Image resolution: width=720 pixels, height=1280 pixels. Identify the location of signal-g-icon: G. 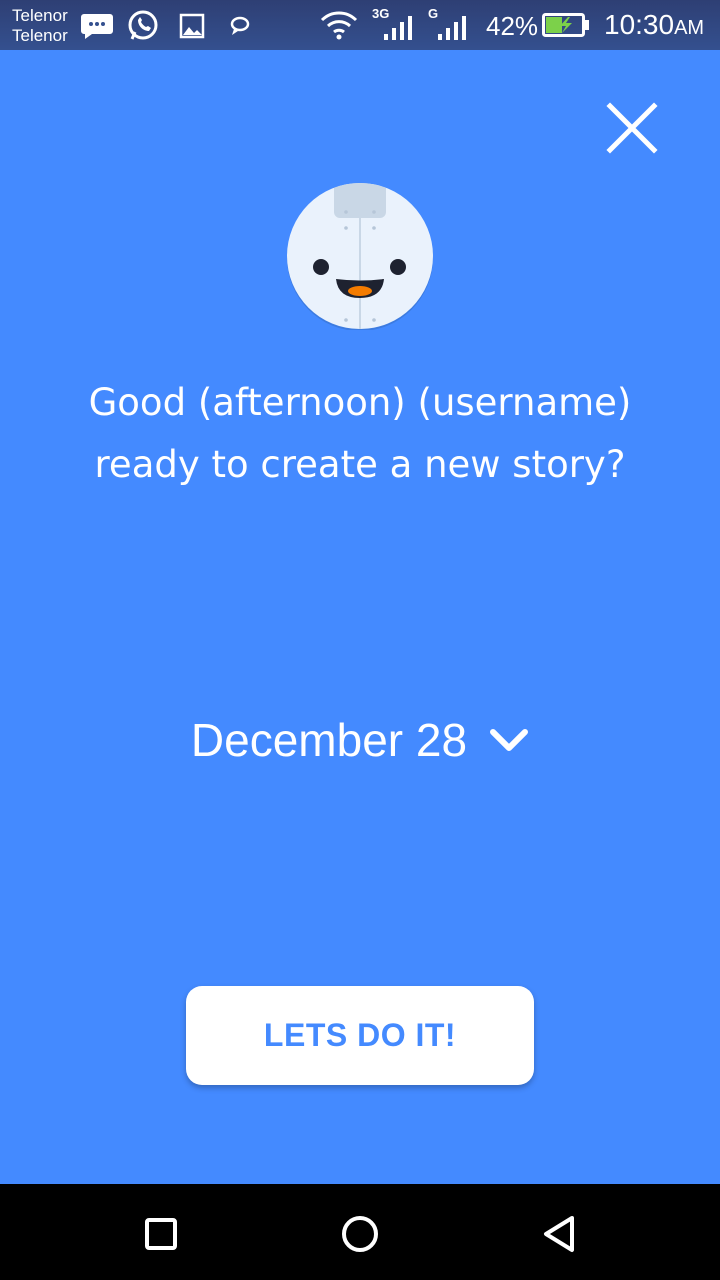
(450, 23).